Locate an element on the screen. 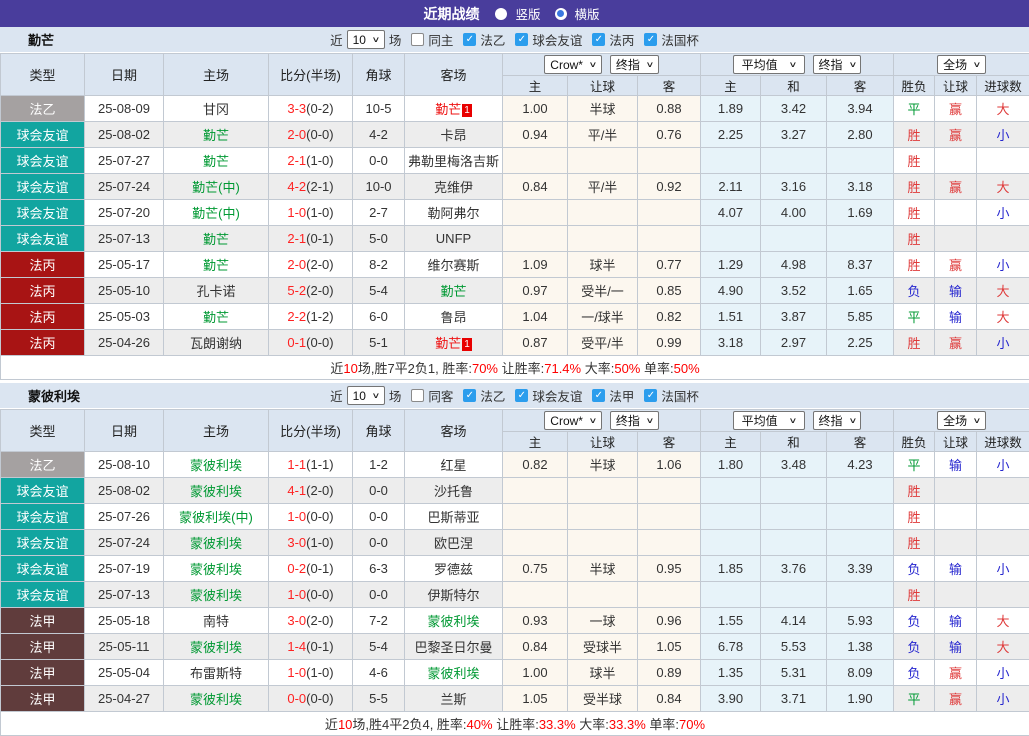  horizontal-layout-radio is located at coordinates (561, 14).